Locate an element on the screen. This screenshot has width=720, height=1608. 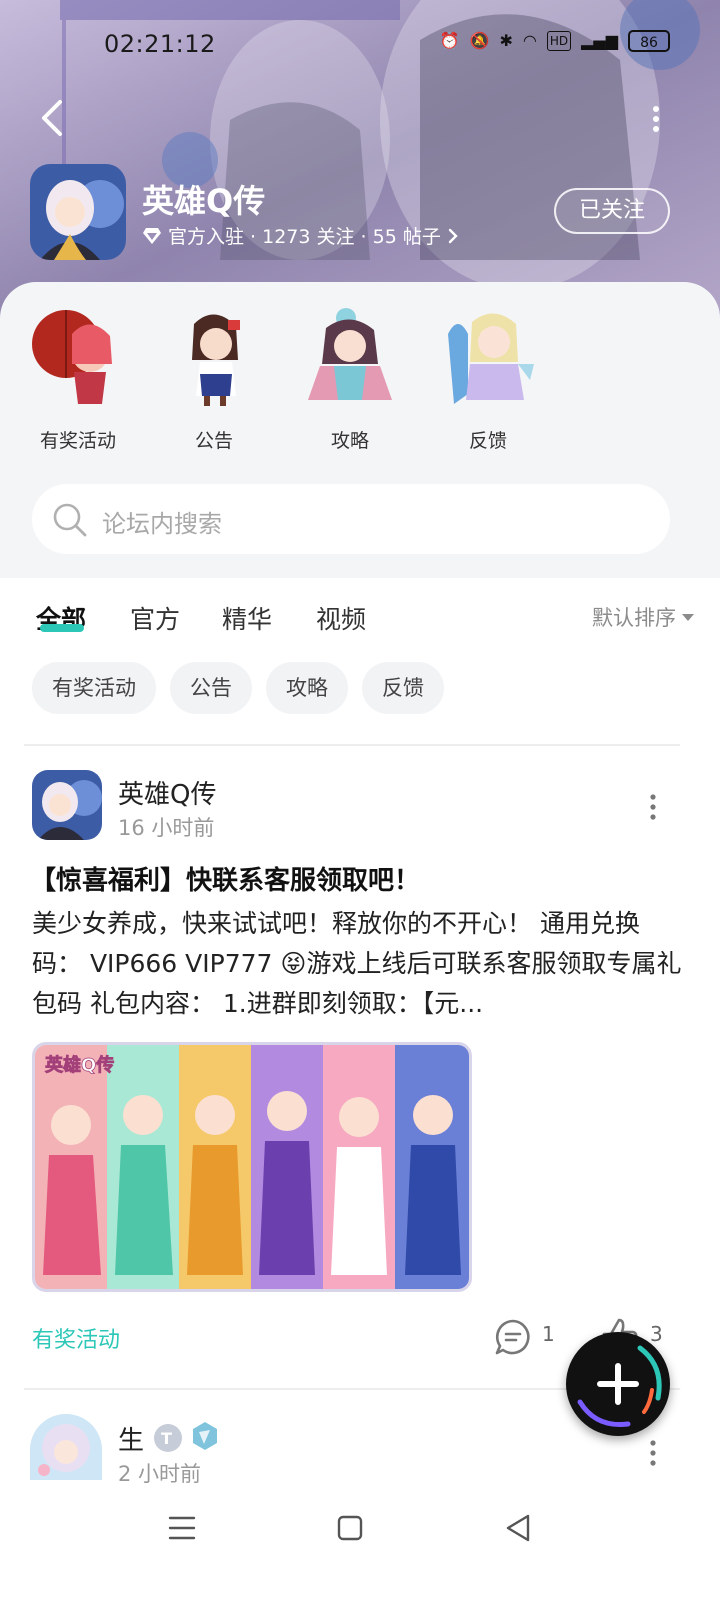
bluetooth-icon: ✱ is located at coordinates (506, 40).